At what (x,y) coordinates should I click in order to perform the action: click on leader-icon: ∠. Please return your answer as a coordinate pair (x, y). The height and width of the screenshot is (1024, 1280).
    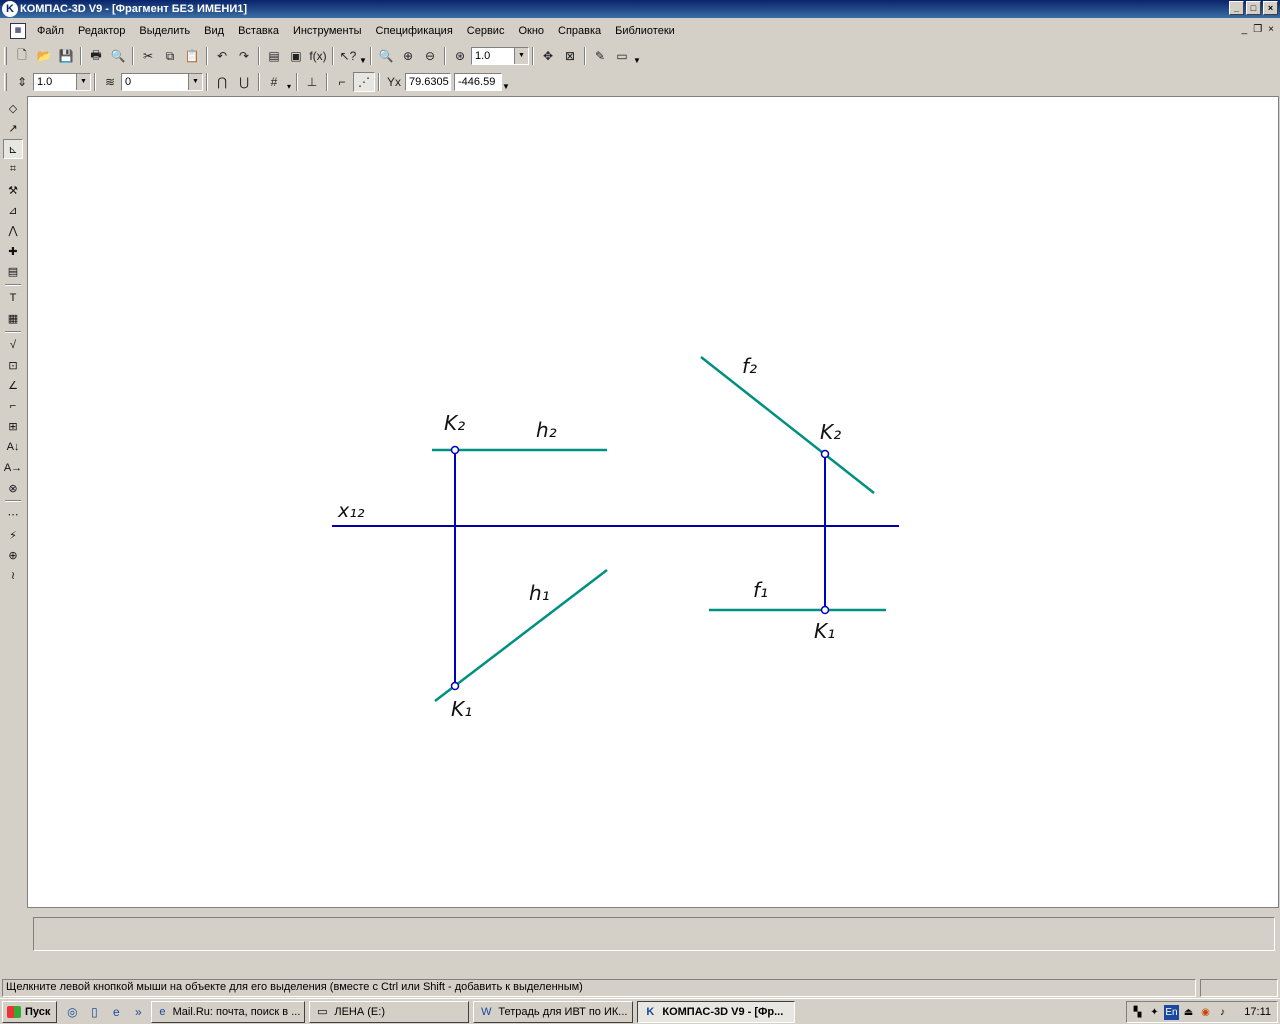
    Looking at the image, I should click on (13, 386).